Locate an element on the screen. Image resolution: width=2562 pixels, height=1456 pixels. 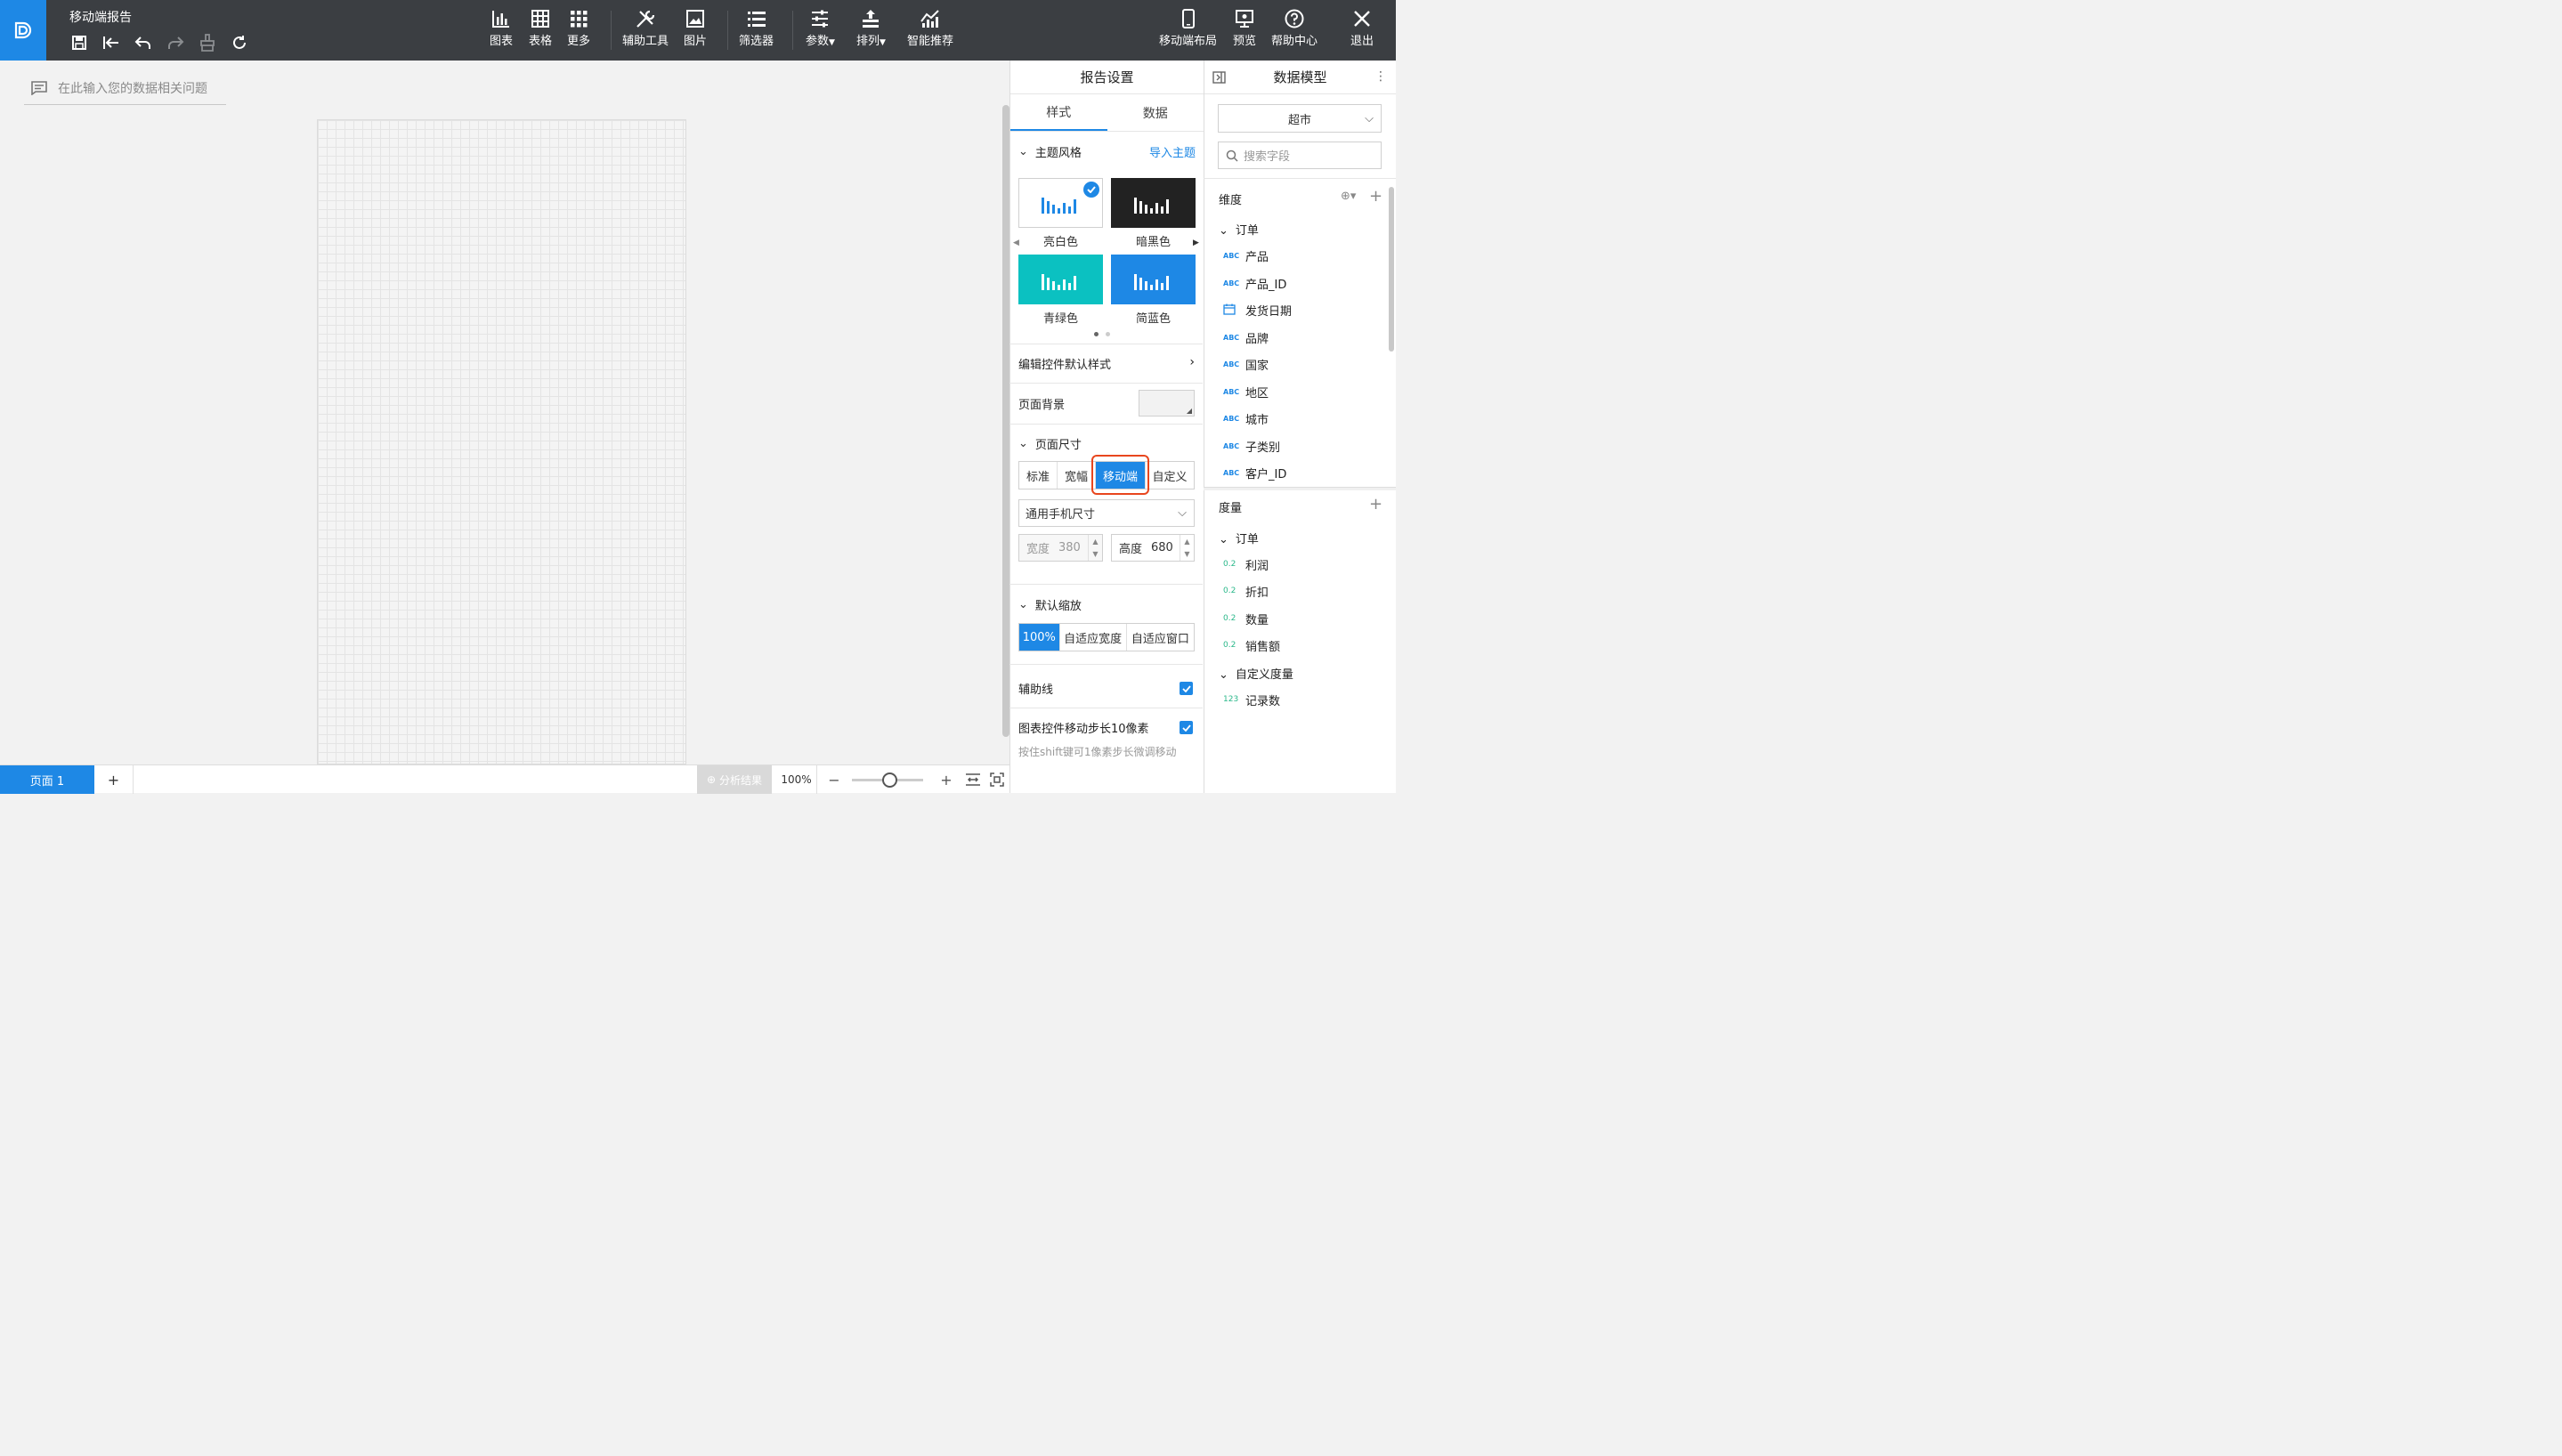
app-logo is located at coordinates (23, 30).